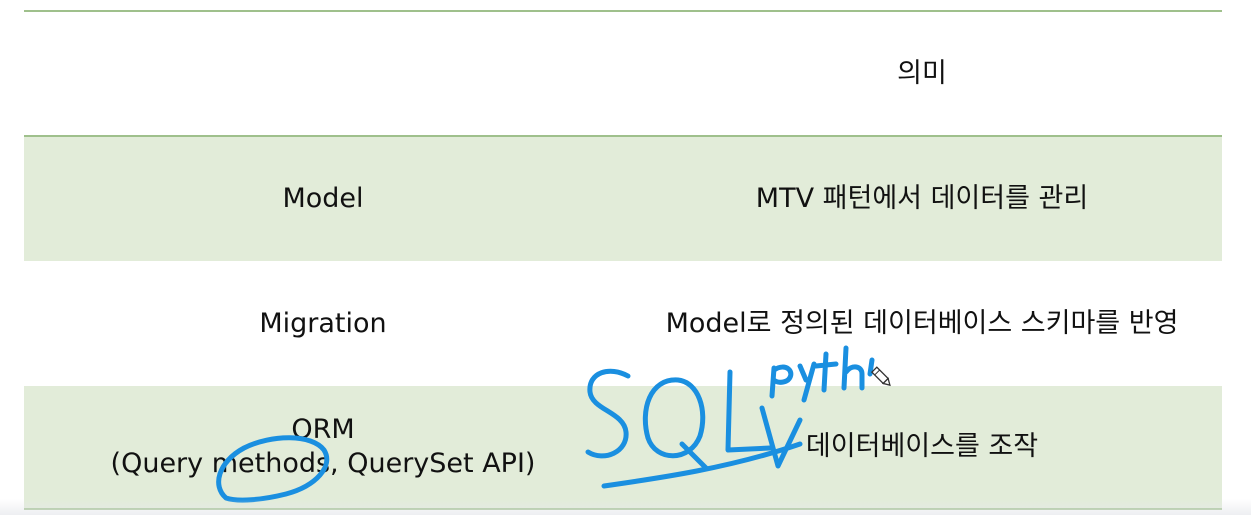 The height and width of the screenshot is (515, 1251). I want to click on header-term-cell, so click(323, 74).